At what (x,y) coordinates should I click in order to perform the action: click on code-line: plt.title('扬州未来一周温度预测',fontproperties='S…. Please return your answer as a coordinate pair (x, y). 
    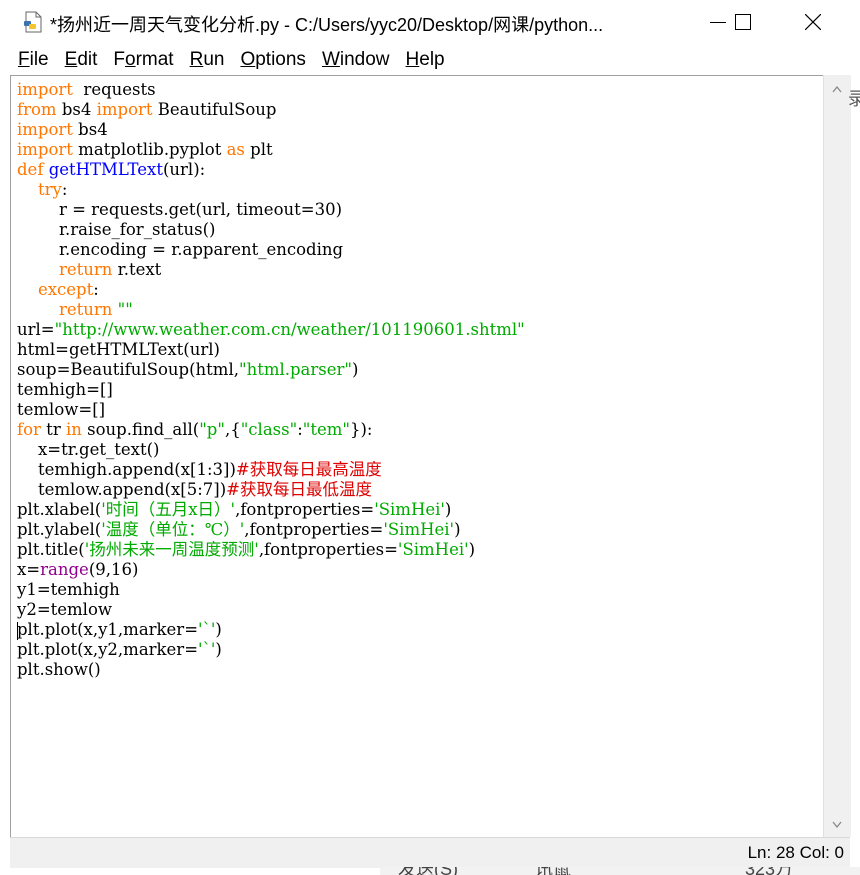
    Looking at the image, I should click on (271, 550).